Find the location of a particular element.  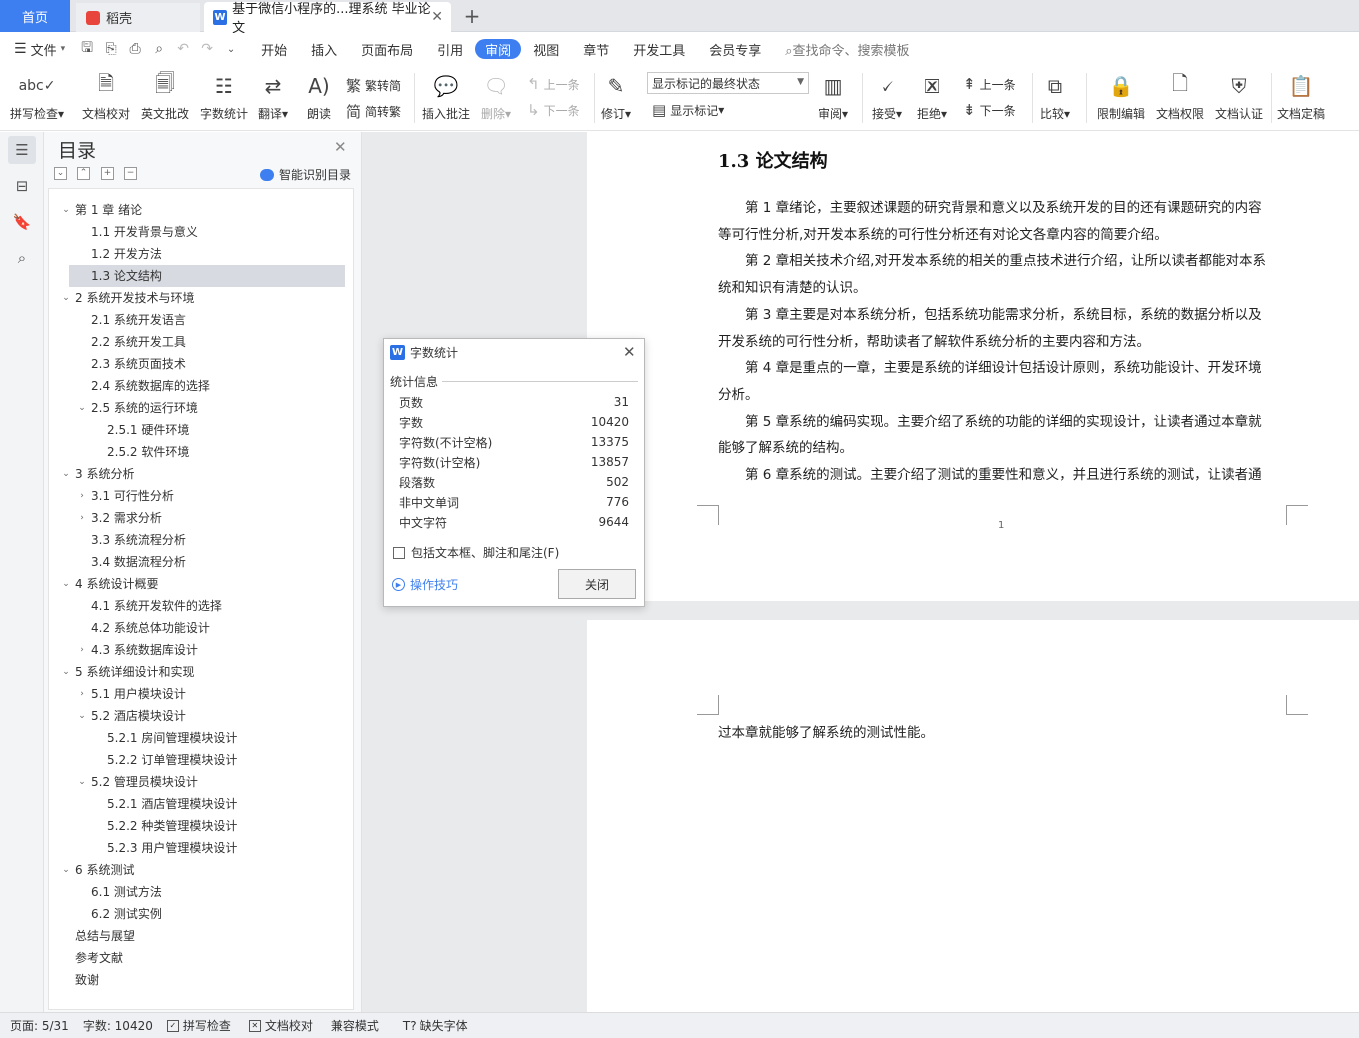

print-preview-icon: ⌕ is located at coordinates (159, 49).